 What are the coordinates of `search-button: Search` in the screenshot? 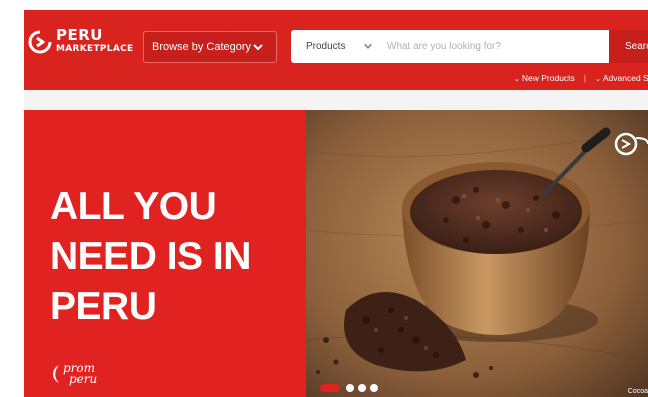 It's located at (628, 46).